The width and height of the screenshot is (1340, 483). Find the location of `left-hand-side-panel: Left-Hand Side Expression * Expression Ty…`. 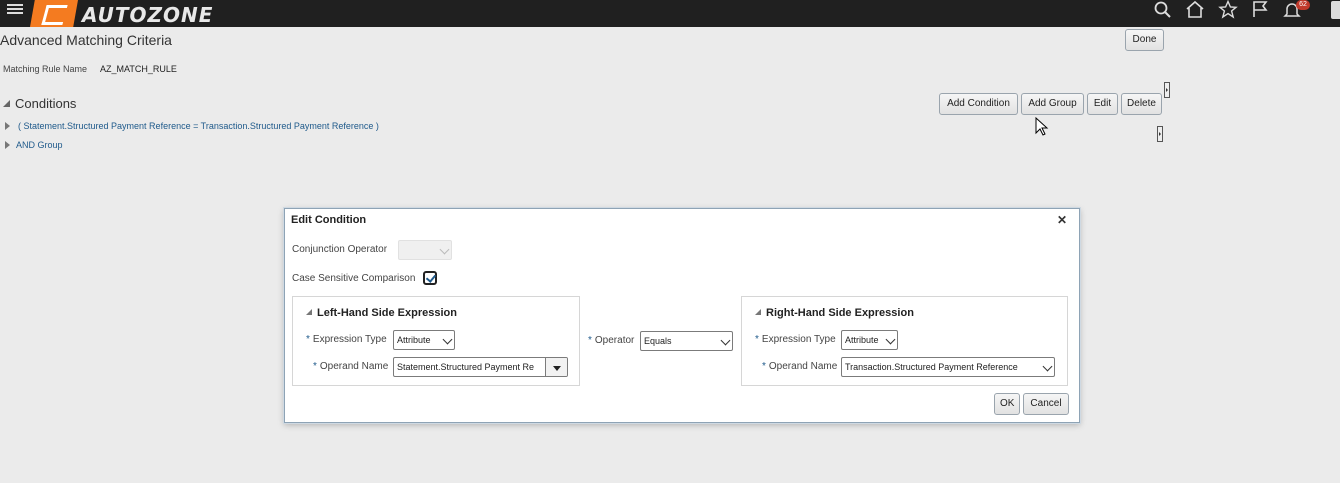

left-hand-side-panel: Left-Hand Side Expression * Expression Ty… is located at coordinates (436, 341).